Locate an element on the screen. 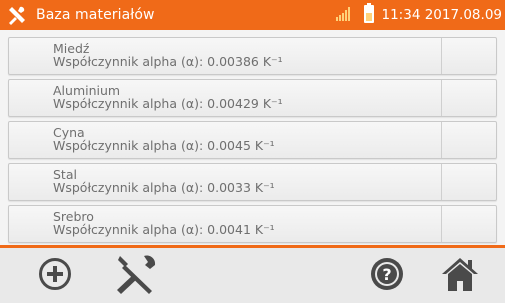  material-coefficient: Współczynnik alpha (α): 0.0041 K⁻¹ is located at coordinates (164, 229).